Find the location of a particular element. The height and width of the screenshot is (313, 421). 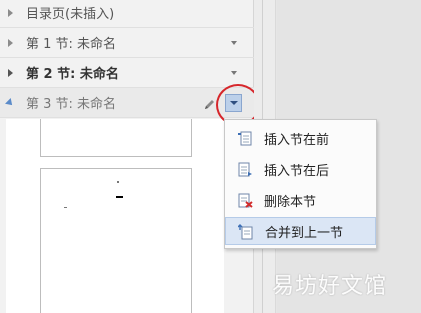

nav-row-label: 第 1 节: 未命名 is located at coordinates (71, 44).